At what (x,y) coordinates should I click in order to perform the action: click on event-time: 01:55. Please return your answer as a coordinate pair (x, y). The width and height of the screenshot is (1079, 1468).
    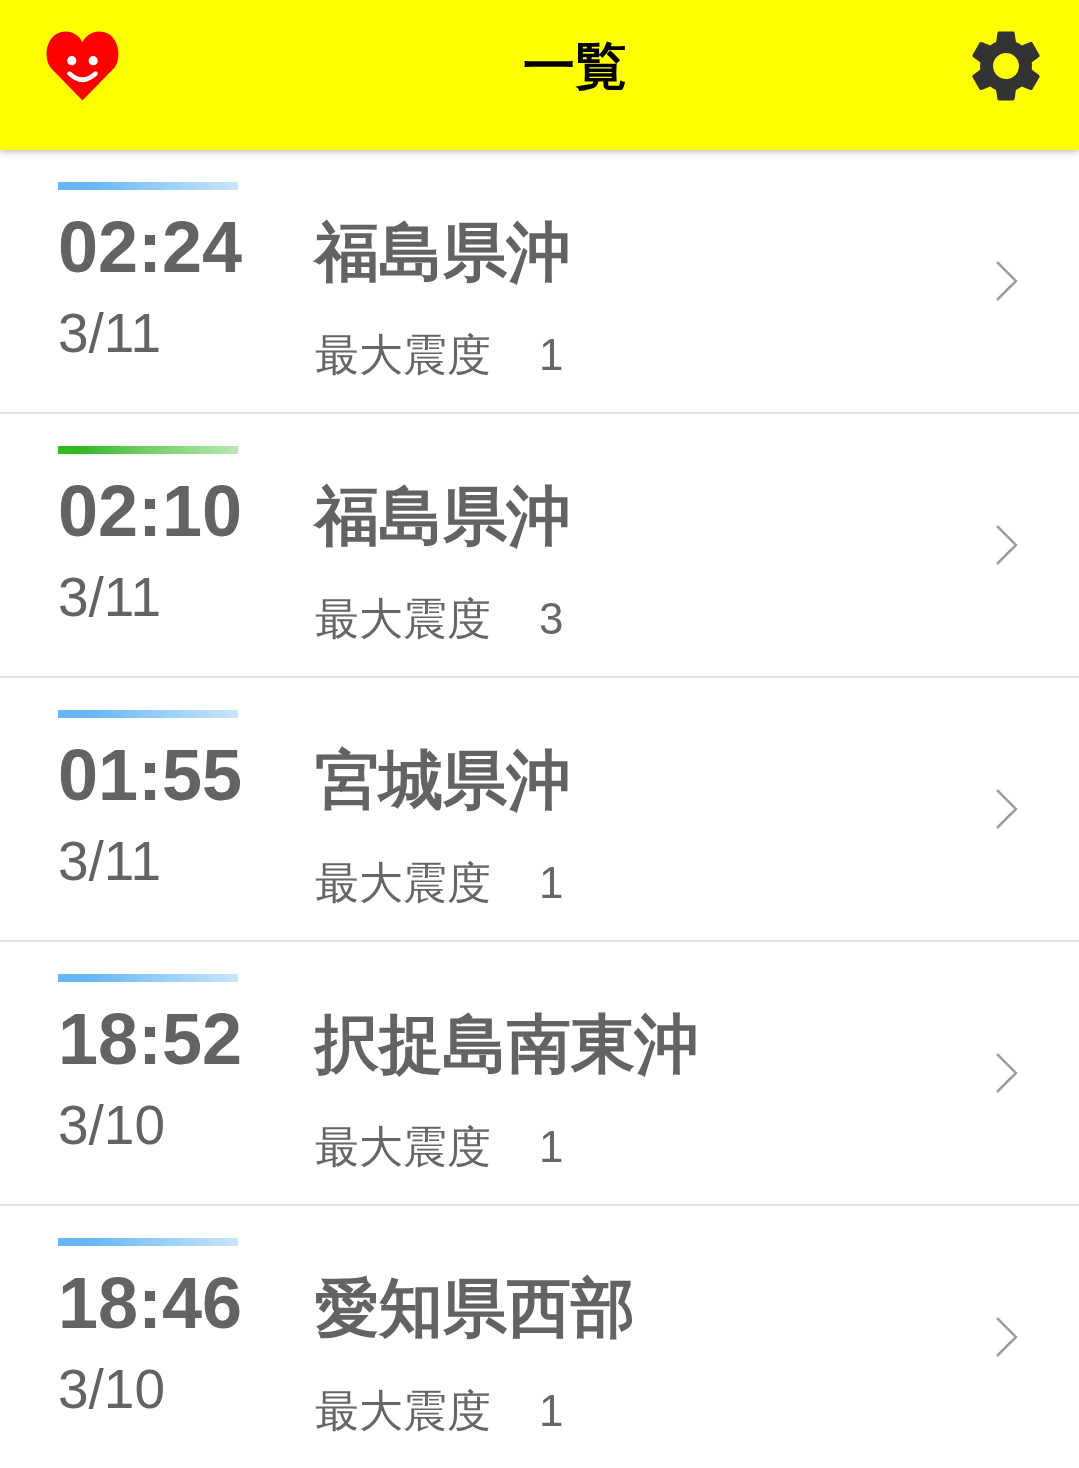
    Looking at the image, I should click on (150, 775).